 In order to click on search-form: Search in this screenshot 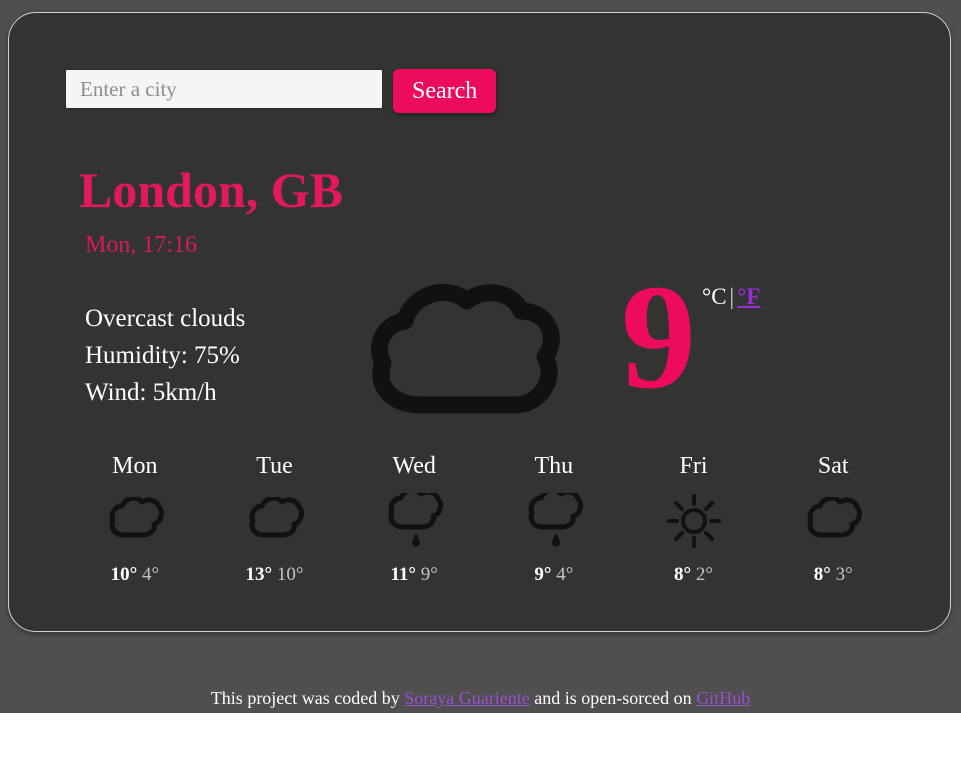, I will do `click(281, 91)`.